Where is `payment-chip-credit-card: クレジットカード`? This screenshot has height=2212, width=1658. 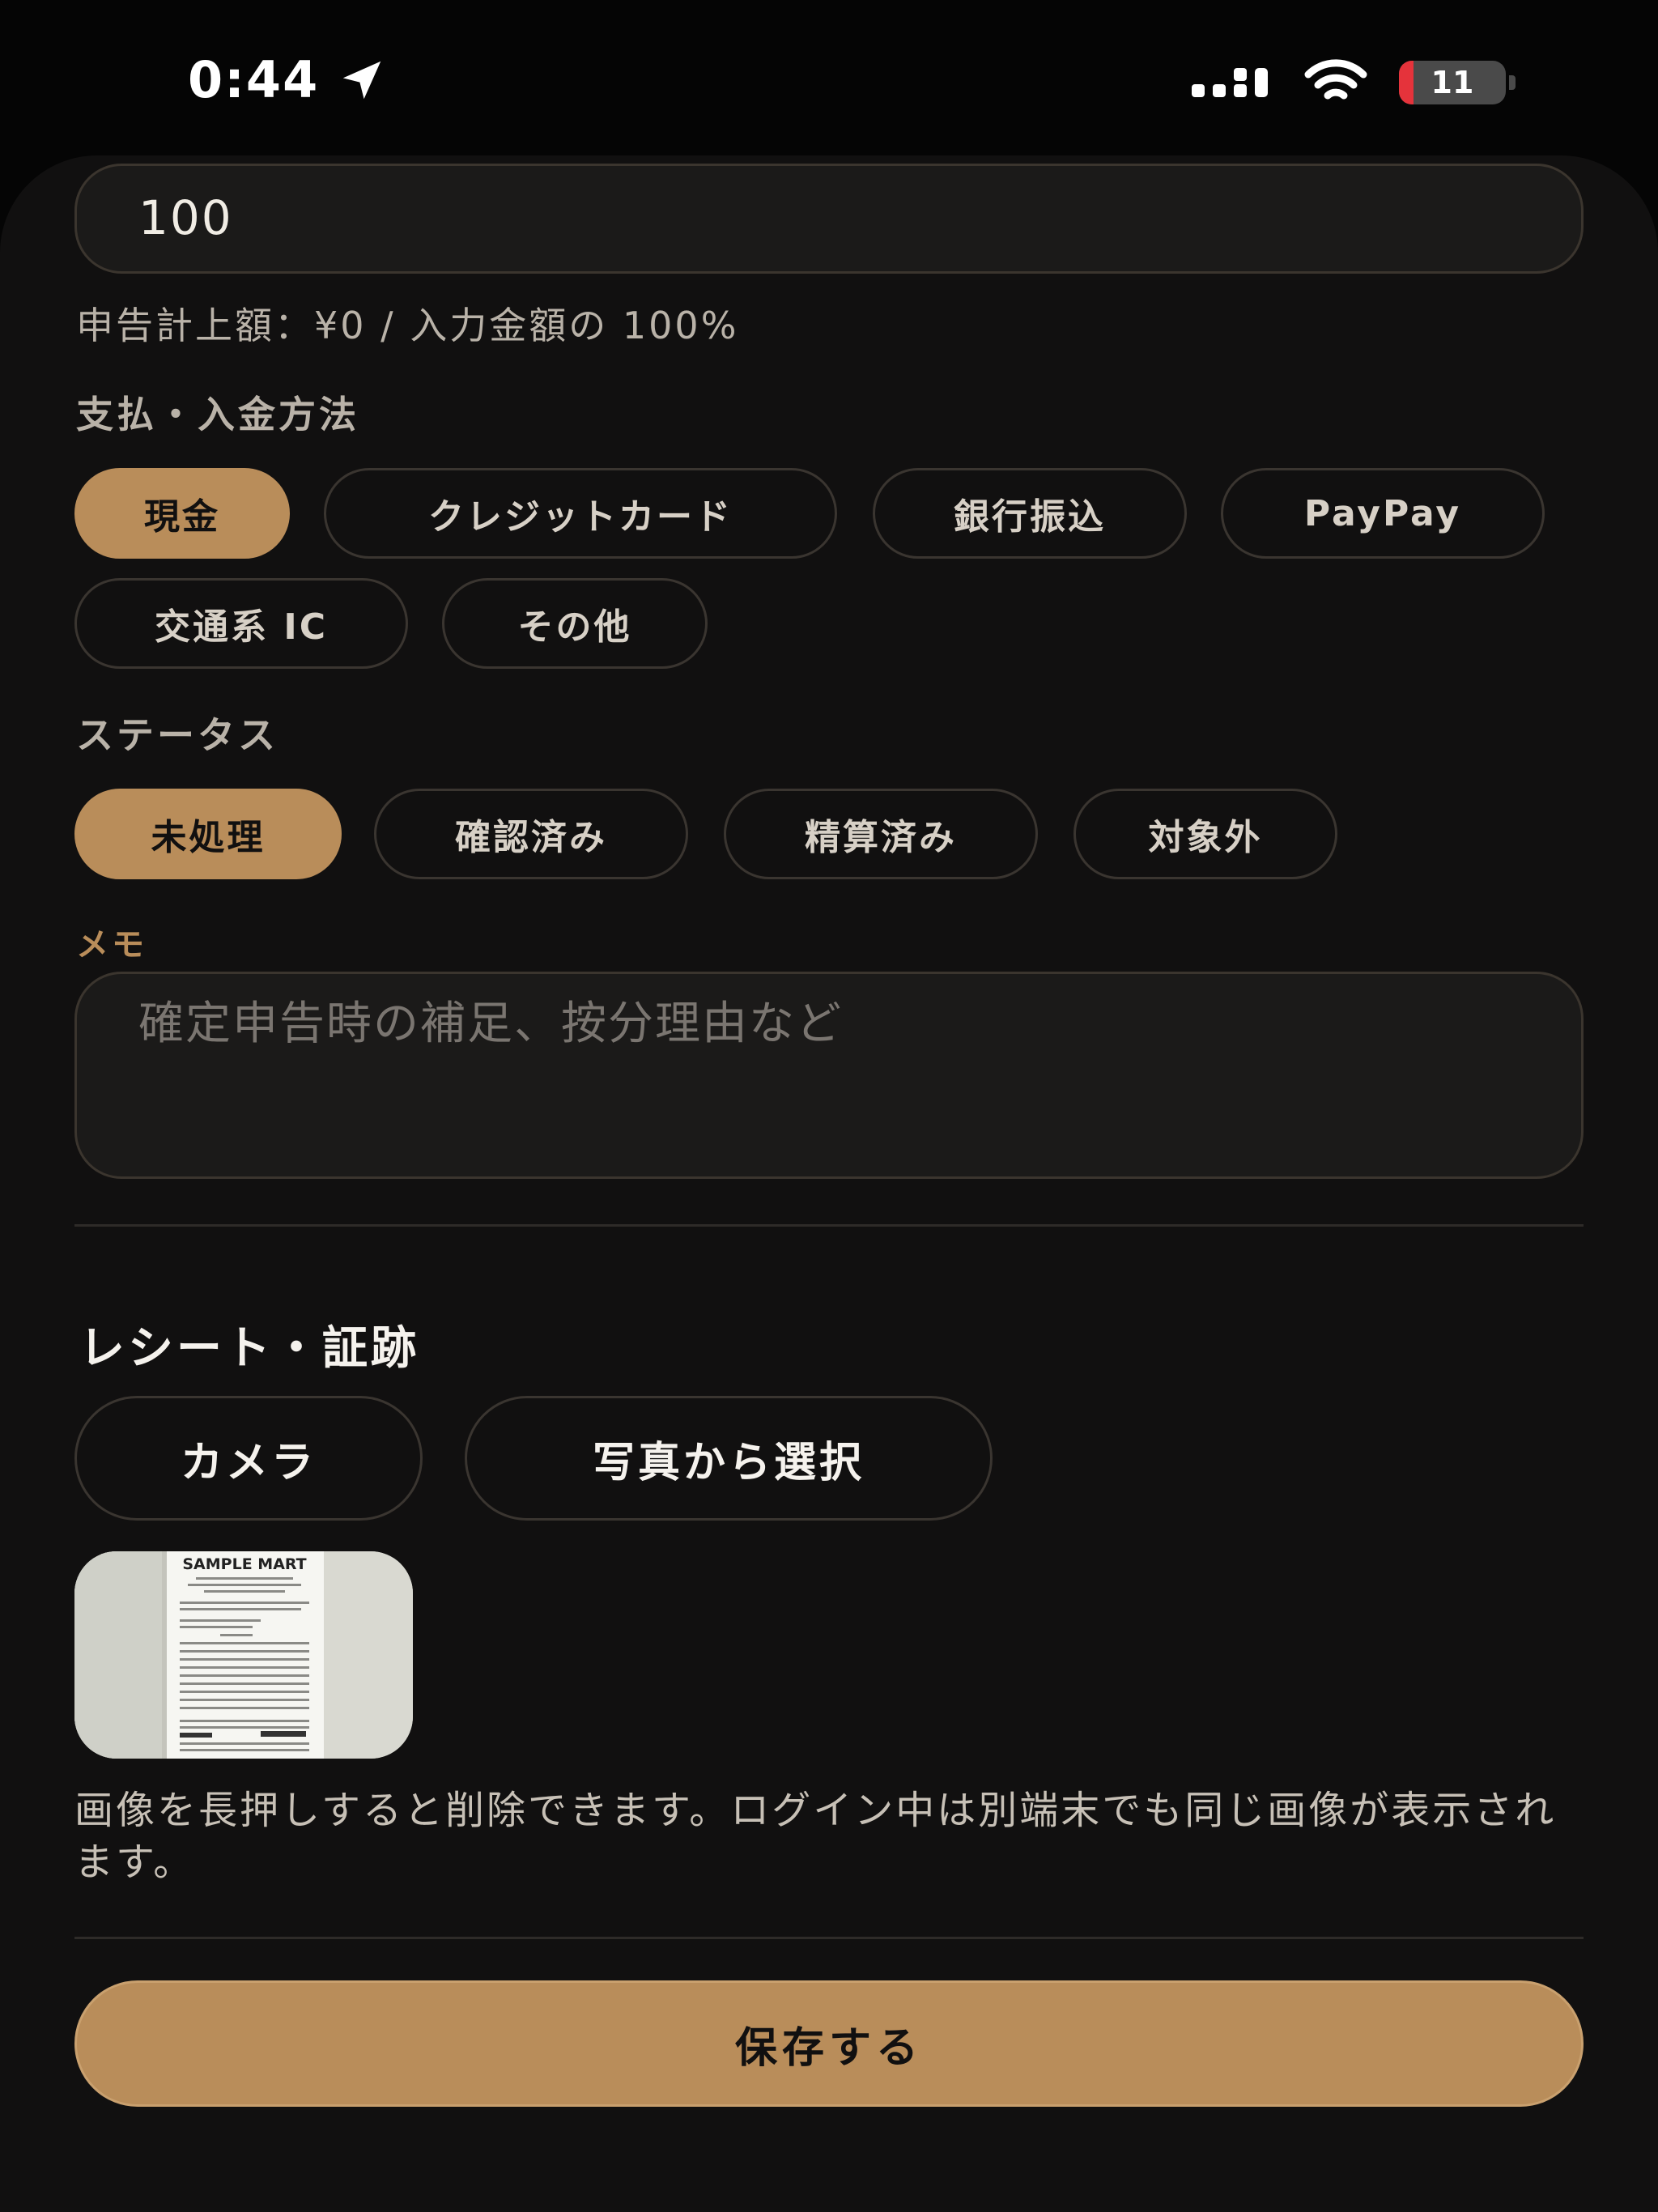 payment-chip-credit-card: クレジットカード is located at coordinates (580, 514).